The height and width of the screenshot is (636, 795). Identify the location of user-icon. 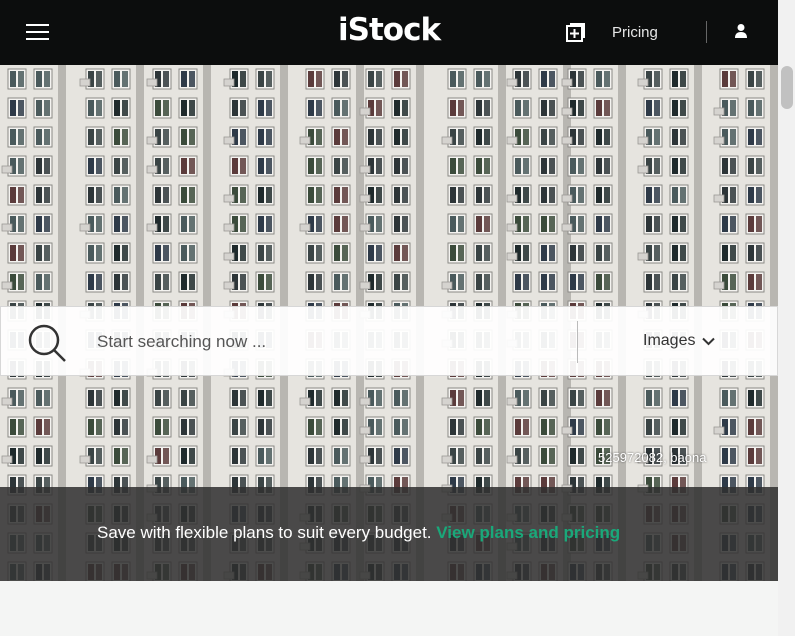
(741, 31).